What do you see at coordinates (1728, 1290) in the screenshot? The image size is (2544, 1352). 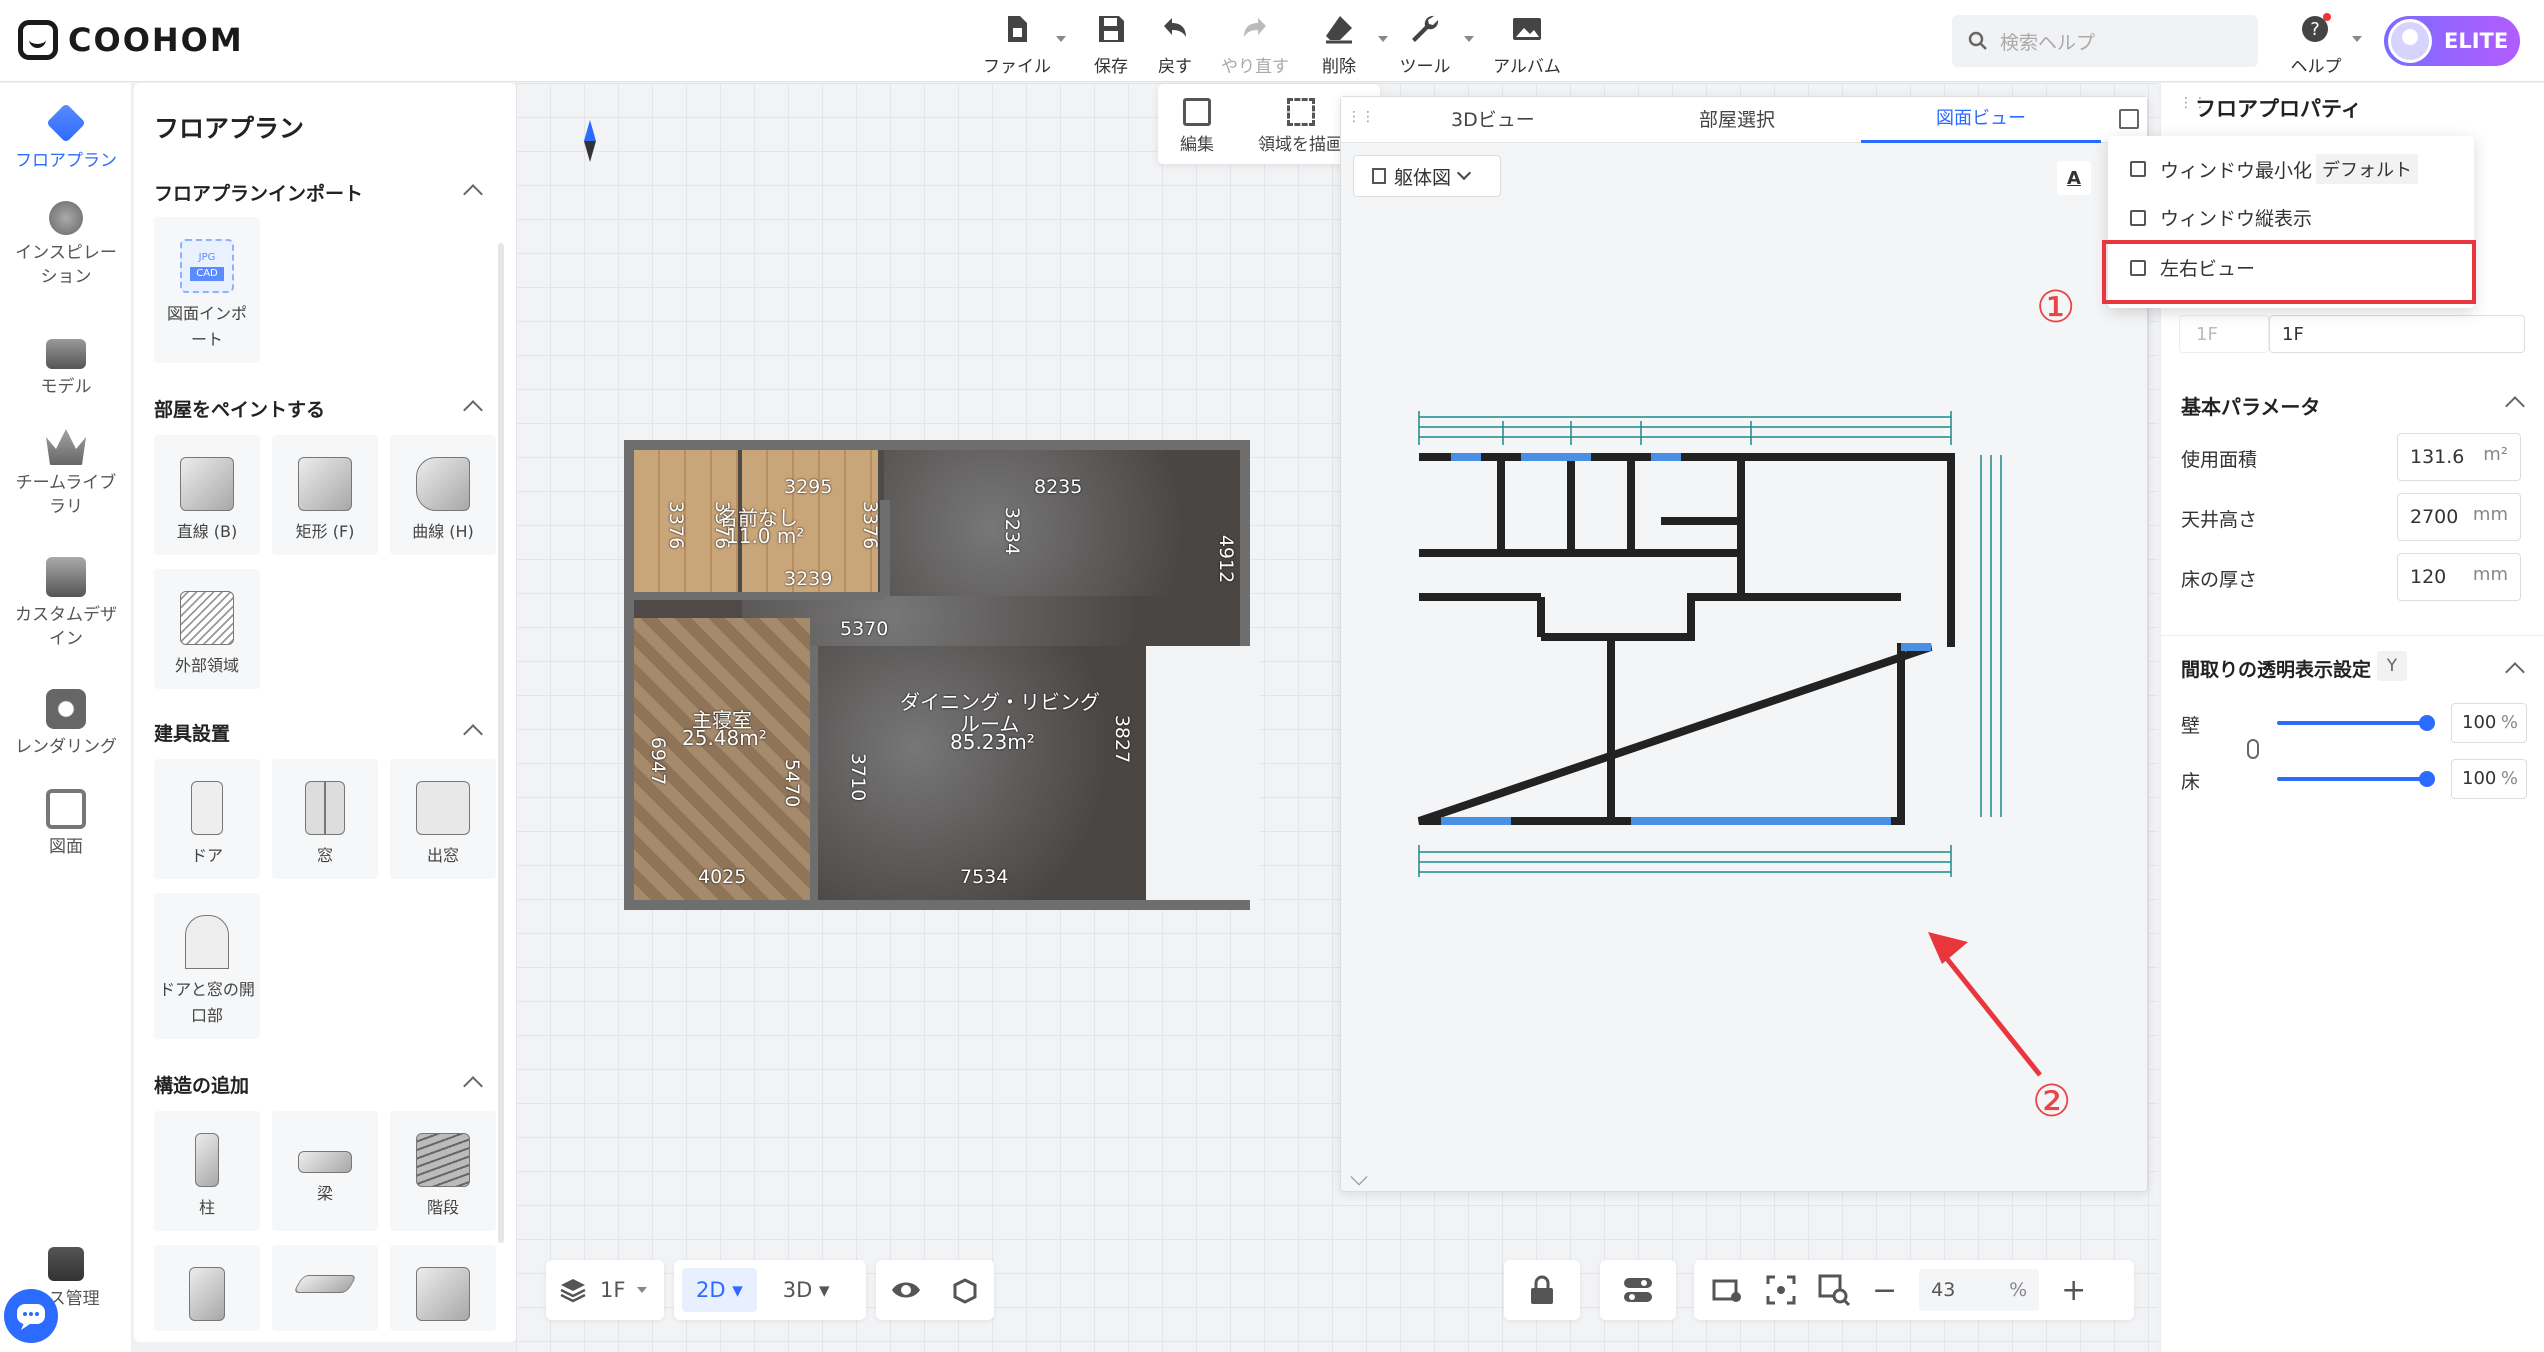 I see `camera-settings-icon` at bounding box center [1728, 1290].